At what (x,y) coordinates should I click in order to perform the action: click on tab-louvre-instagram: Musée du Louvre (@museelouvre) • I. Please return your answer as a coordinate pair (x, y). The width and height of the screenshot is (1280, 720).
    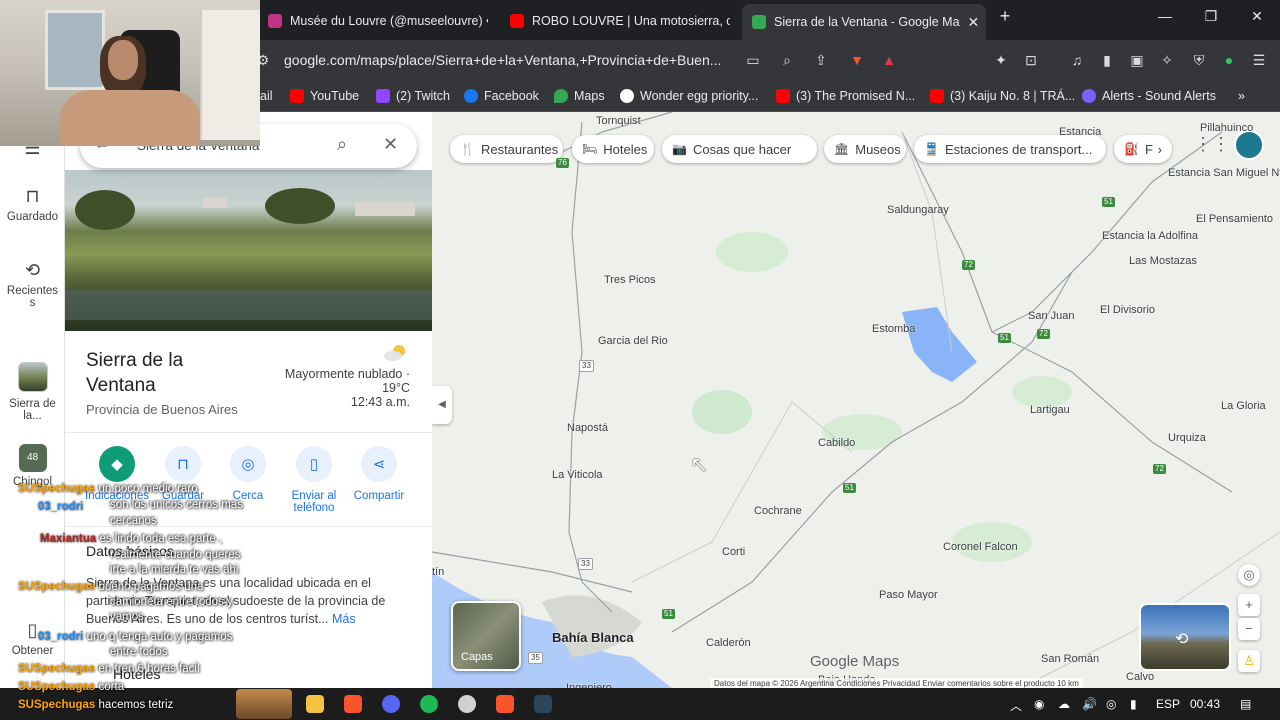
    Looking at the image, I should click on (373, 21).